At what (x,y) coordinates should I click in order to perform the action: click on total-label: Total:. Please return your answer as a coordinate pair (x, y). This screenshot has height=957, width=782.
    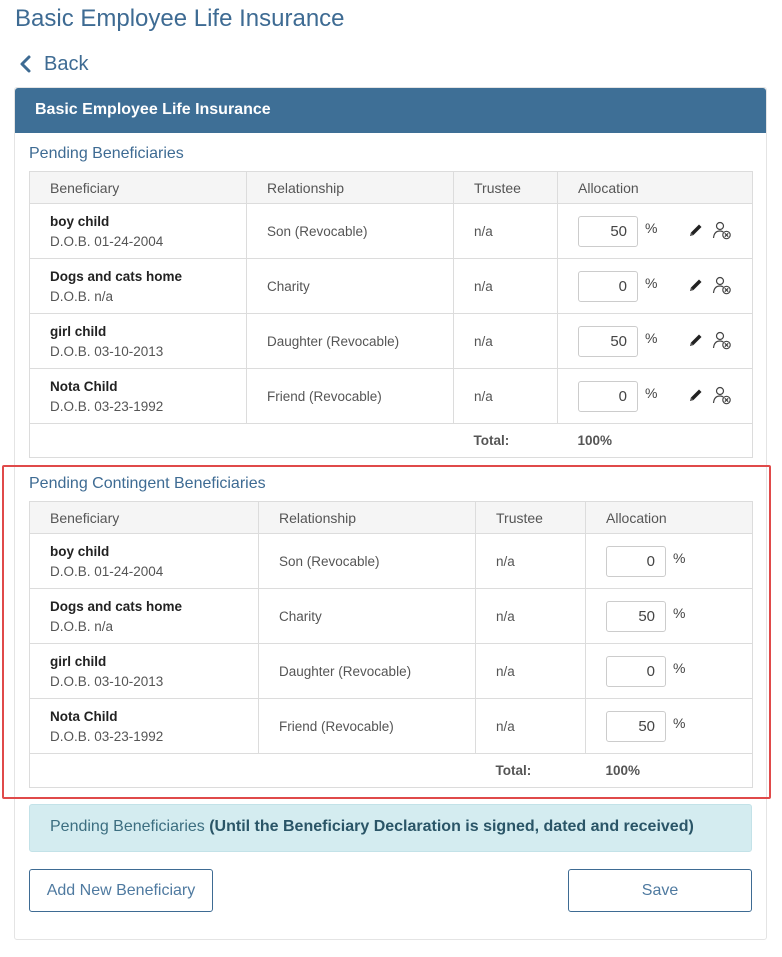
    Looking at the image, I should click on (505, 440).